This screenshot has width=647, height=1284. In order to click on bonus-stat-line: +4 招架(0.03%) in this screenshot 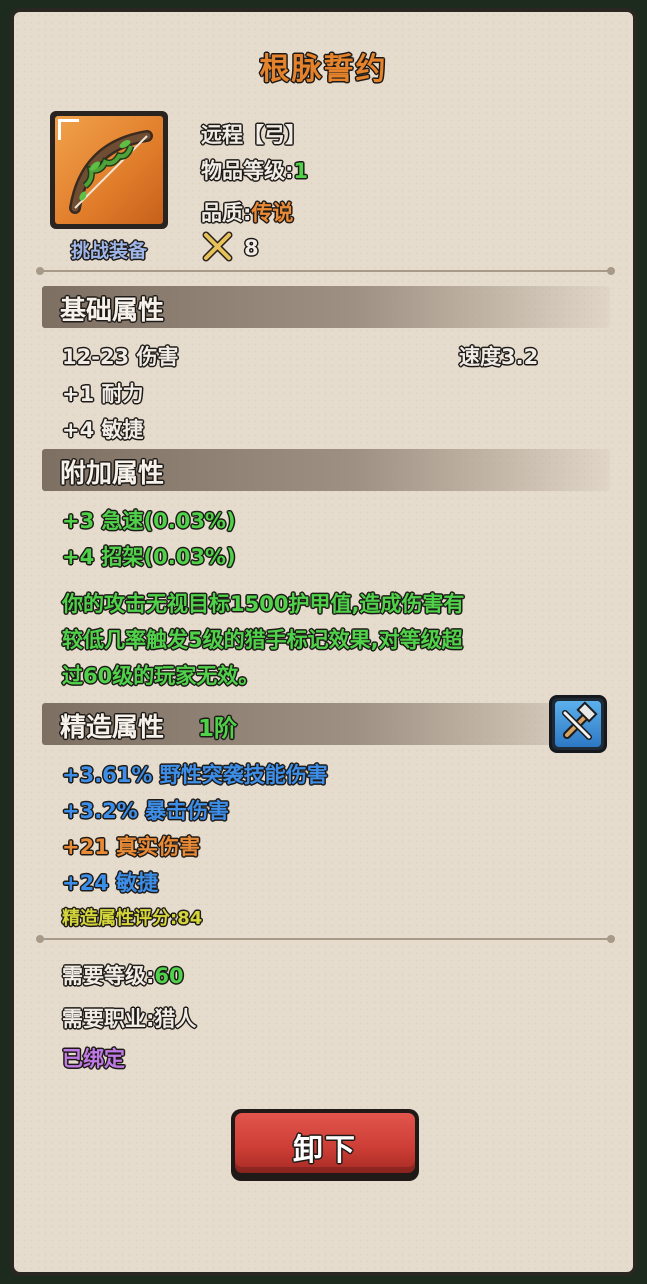, I will do `click(149, 557)`.